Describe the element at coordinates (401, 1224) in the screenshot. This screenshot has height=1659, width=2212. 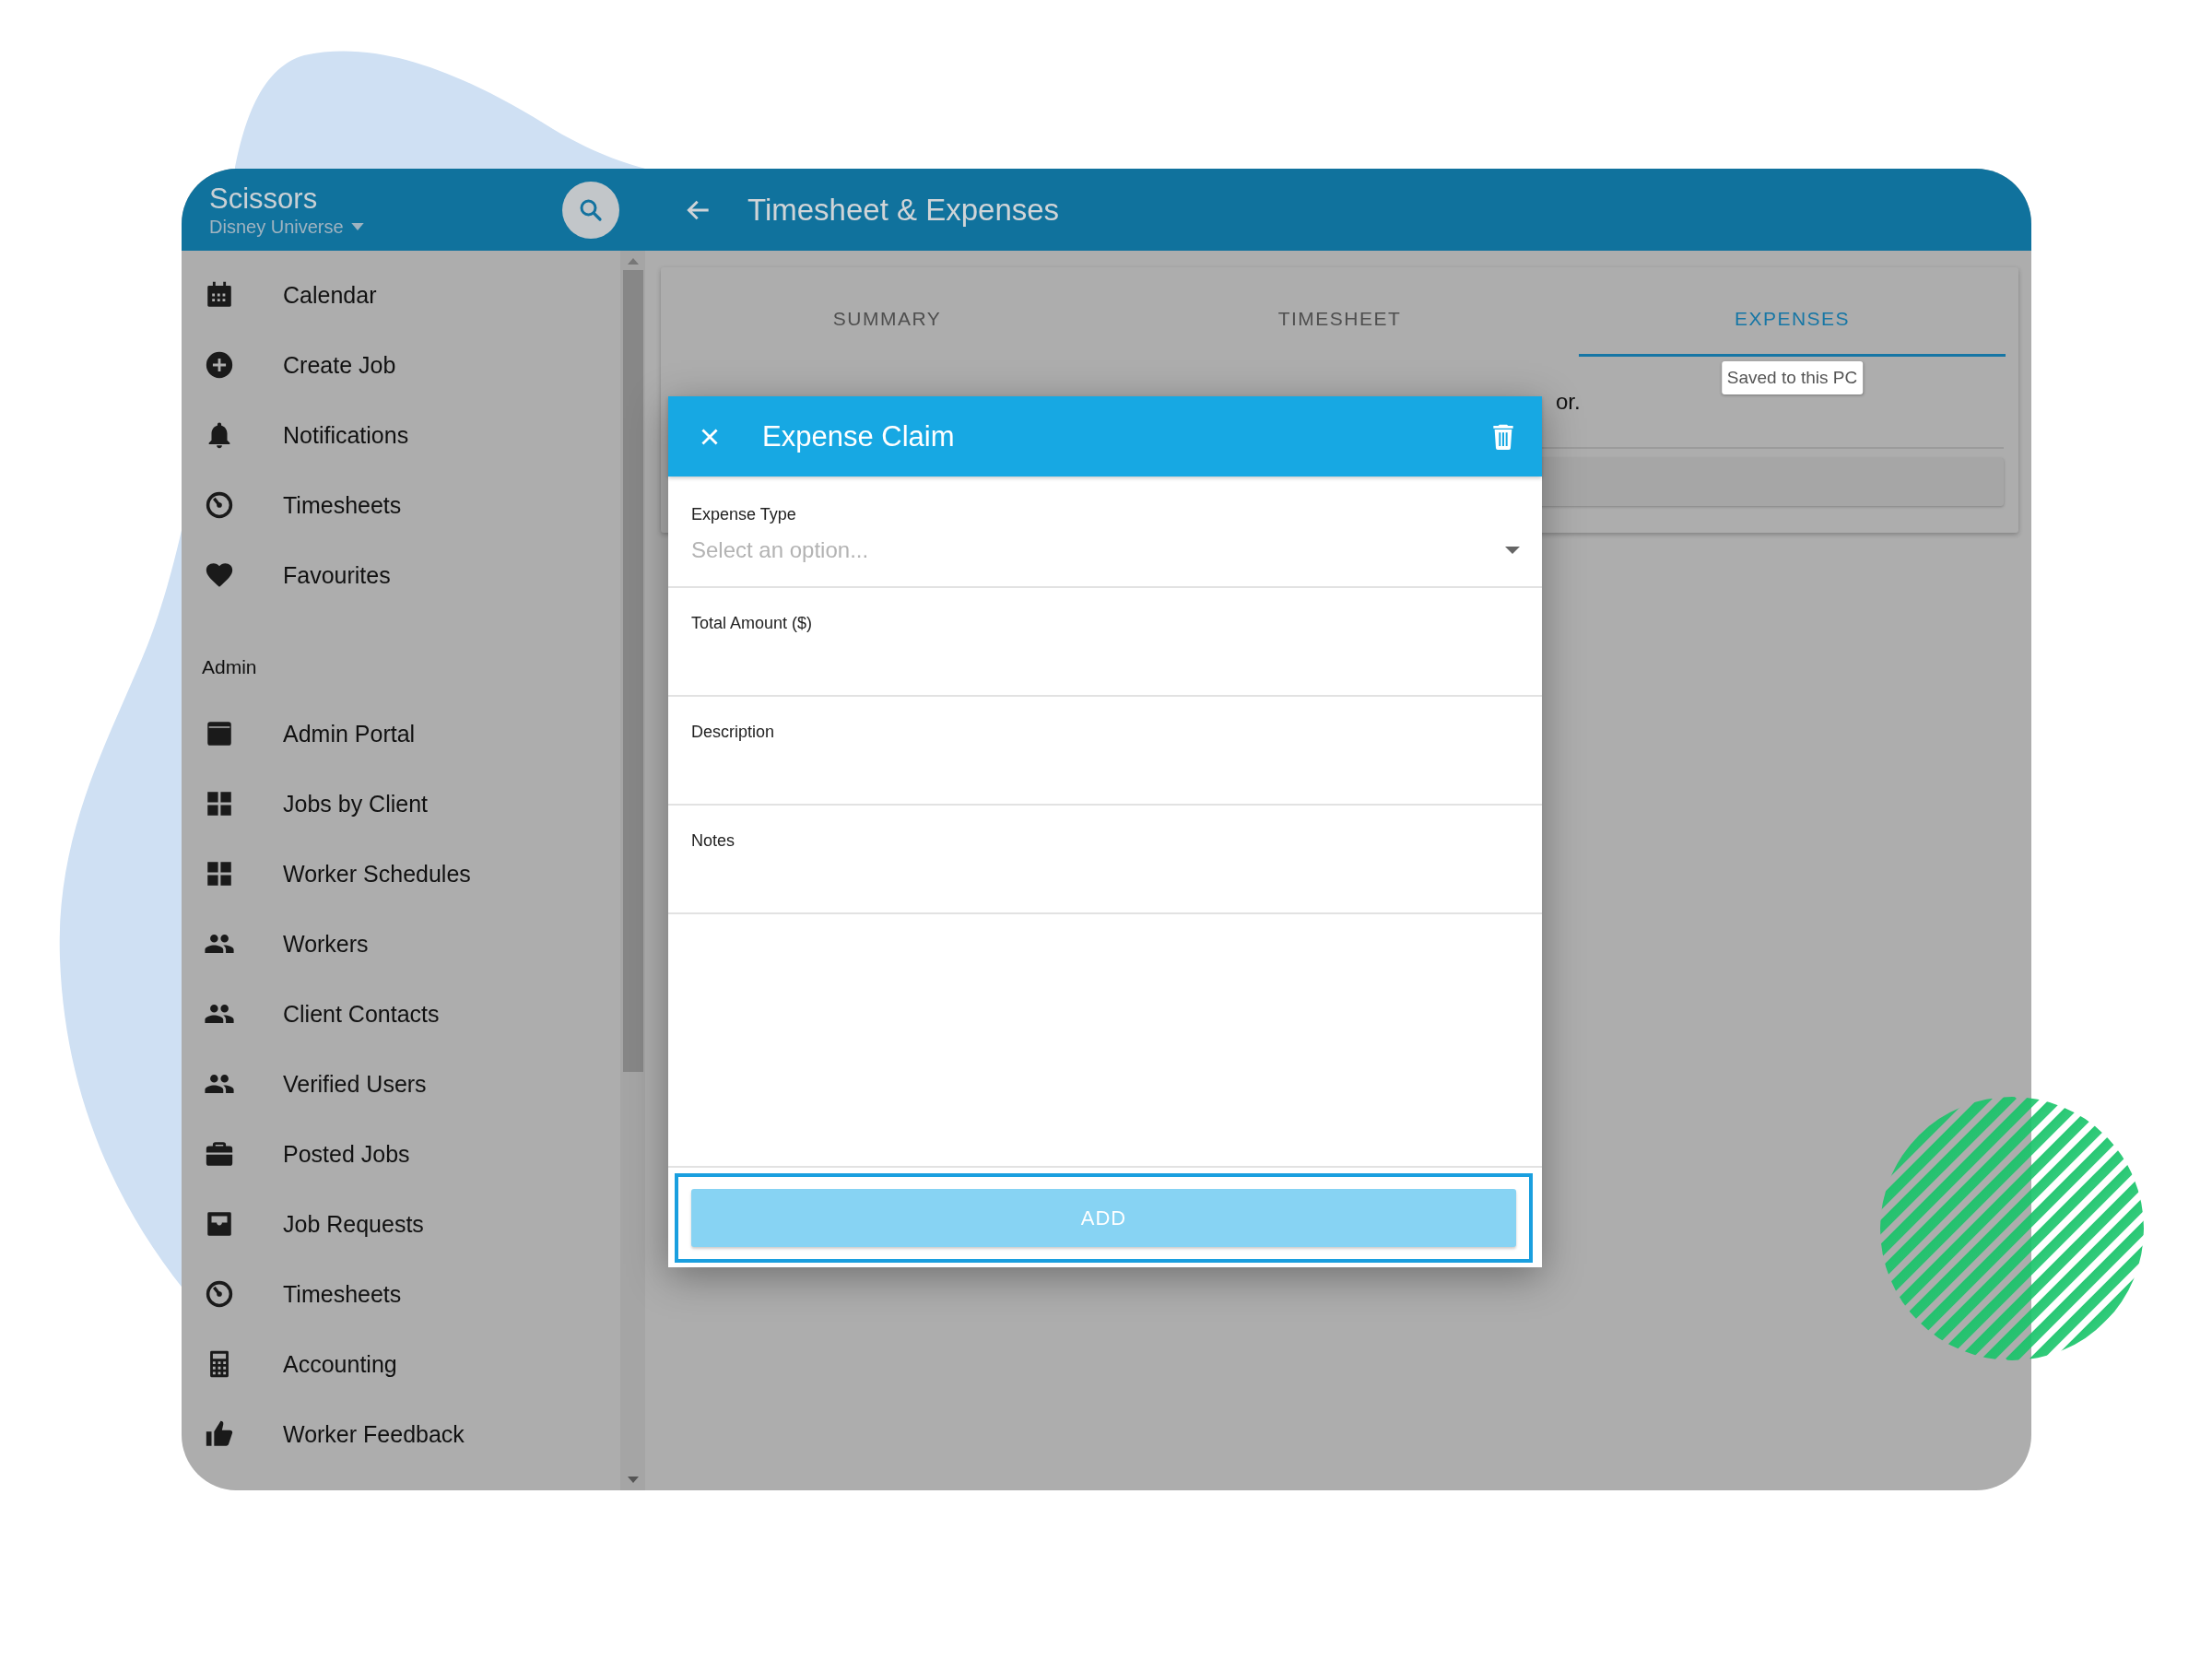
I see `sidebar-item: Job Requests` at that location.